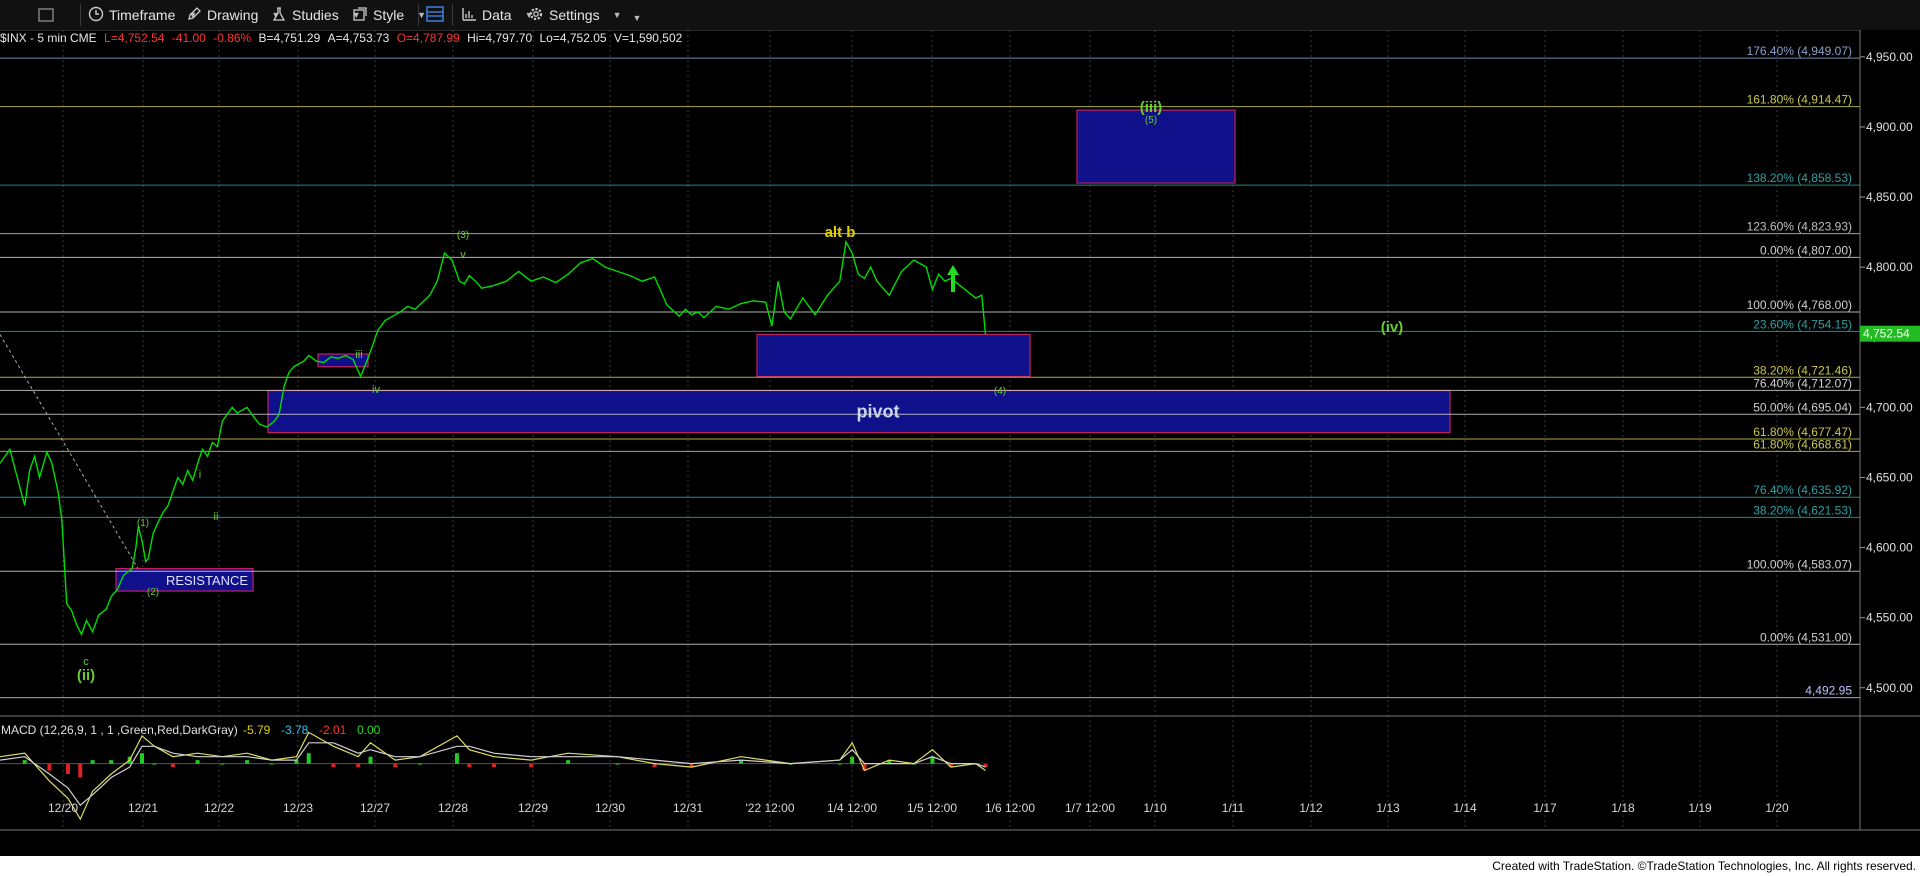 Image resolution: width=1920 pixels, height=876 pixels. Describe the element at coordinates (1802, 324) in the screenshot. I see `fib-label: 23.60% (4,754.15)` at that location.